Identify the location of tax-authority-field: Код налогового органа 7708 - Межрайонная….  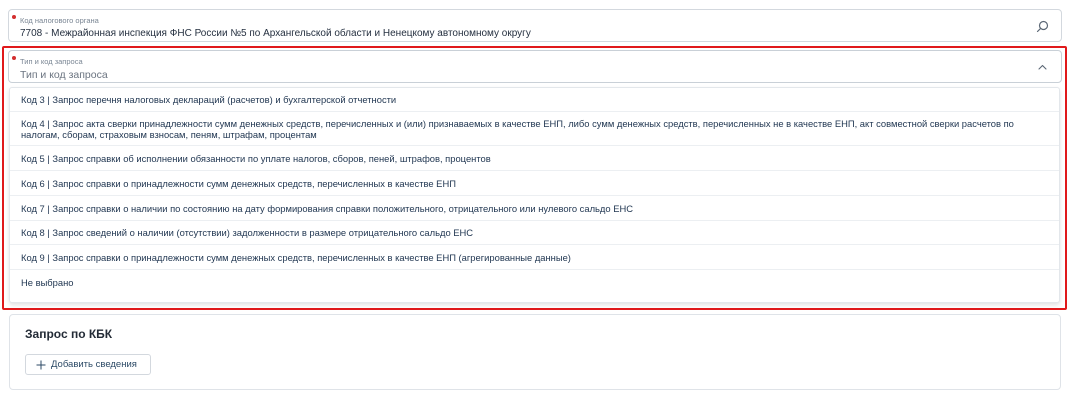
(535, 25).